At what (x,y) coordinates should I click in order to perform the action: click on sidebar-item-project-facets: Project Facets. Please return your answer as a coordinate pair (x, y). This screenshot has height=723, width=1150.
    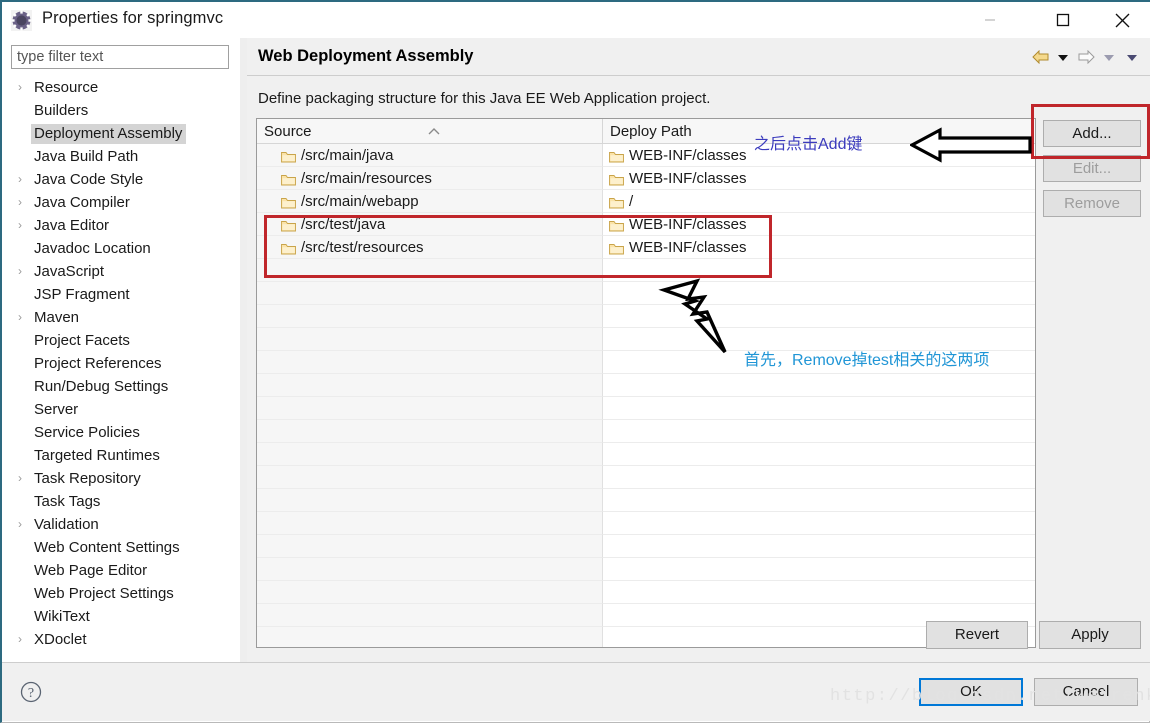
    Looking at the image, I should click on (121, 340).